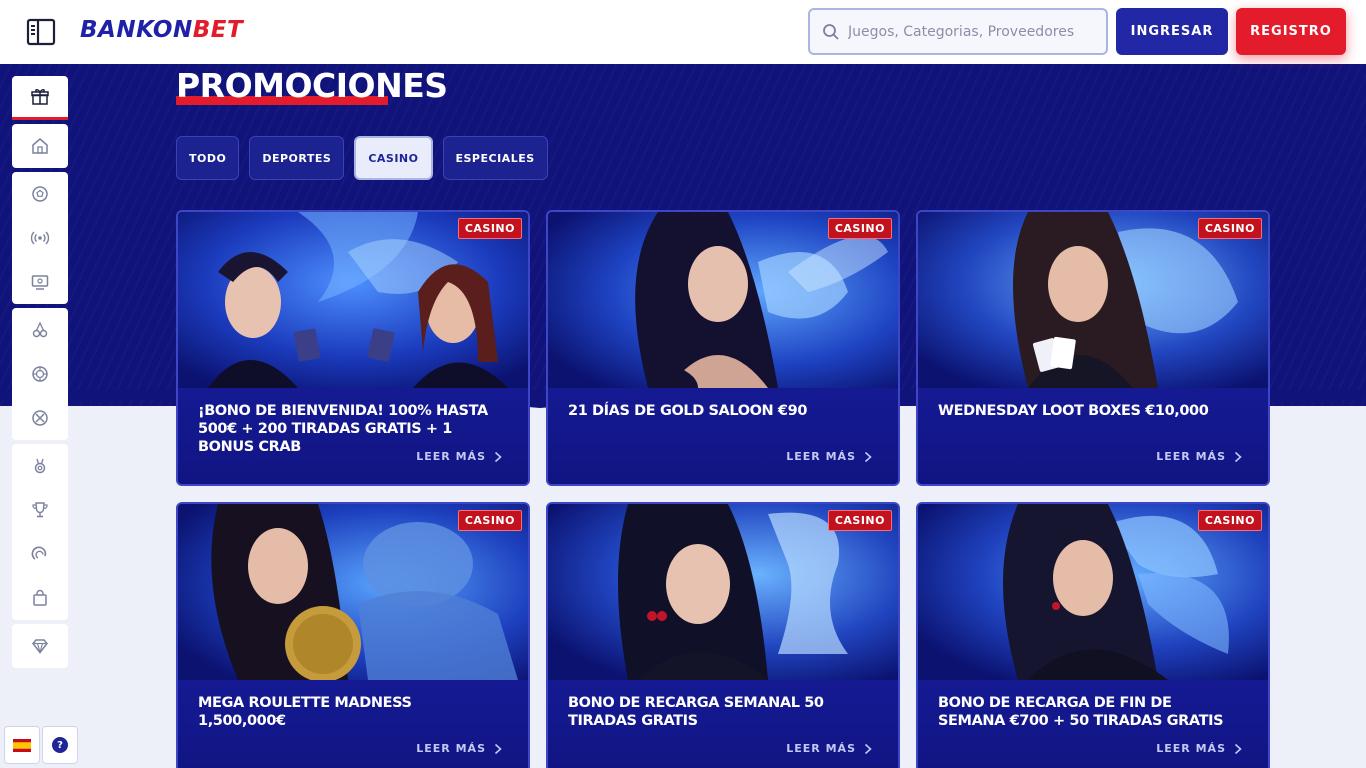  I want to click on trophy-icon, so click(40, 510).